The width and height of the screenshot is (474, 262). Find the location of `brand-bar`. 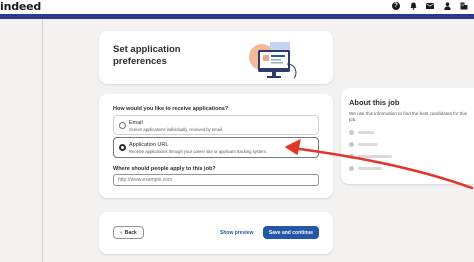

brand-bar is located at coordinates (237, 16).